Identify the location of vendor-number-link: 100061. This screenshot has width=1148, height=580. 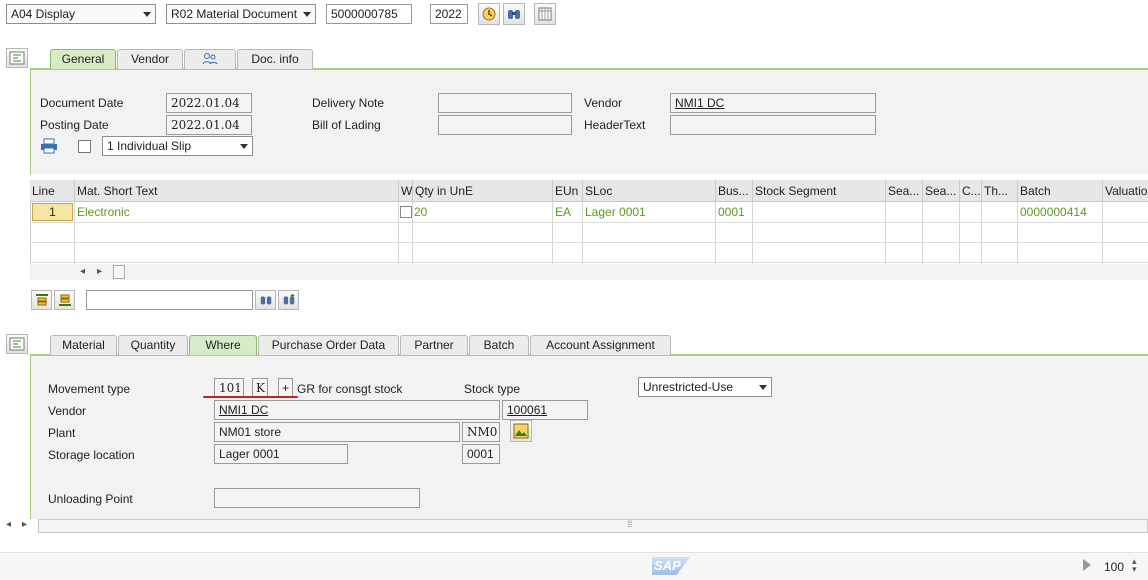
(527, 410).